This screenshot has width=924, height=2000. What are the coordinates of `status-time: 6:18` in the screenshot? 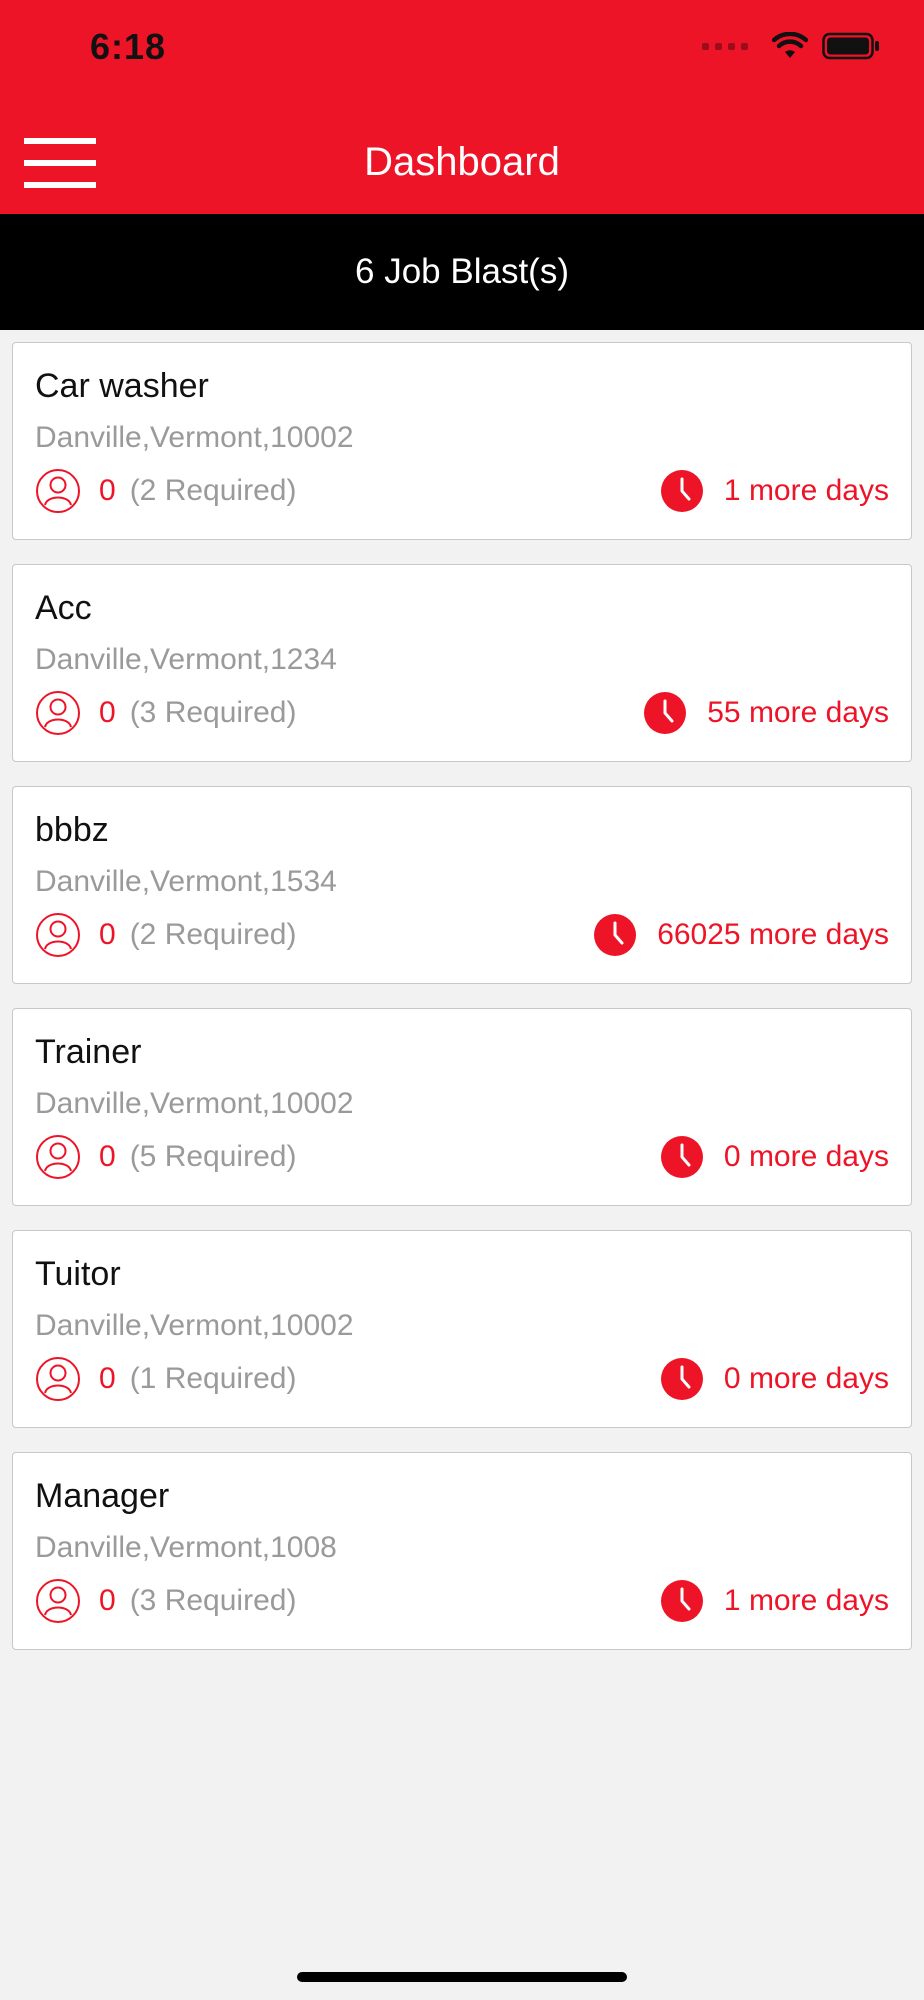 It's located at (128, 46).